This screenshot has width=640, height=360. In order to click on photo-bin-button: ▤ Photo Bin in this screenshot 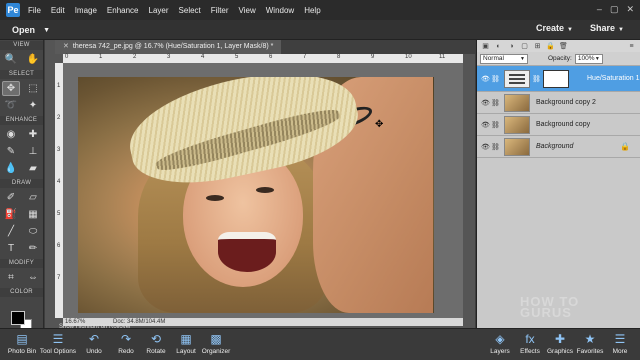, I will do `click(22, 343)`.